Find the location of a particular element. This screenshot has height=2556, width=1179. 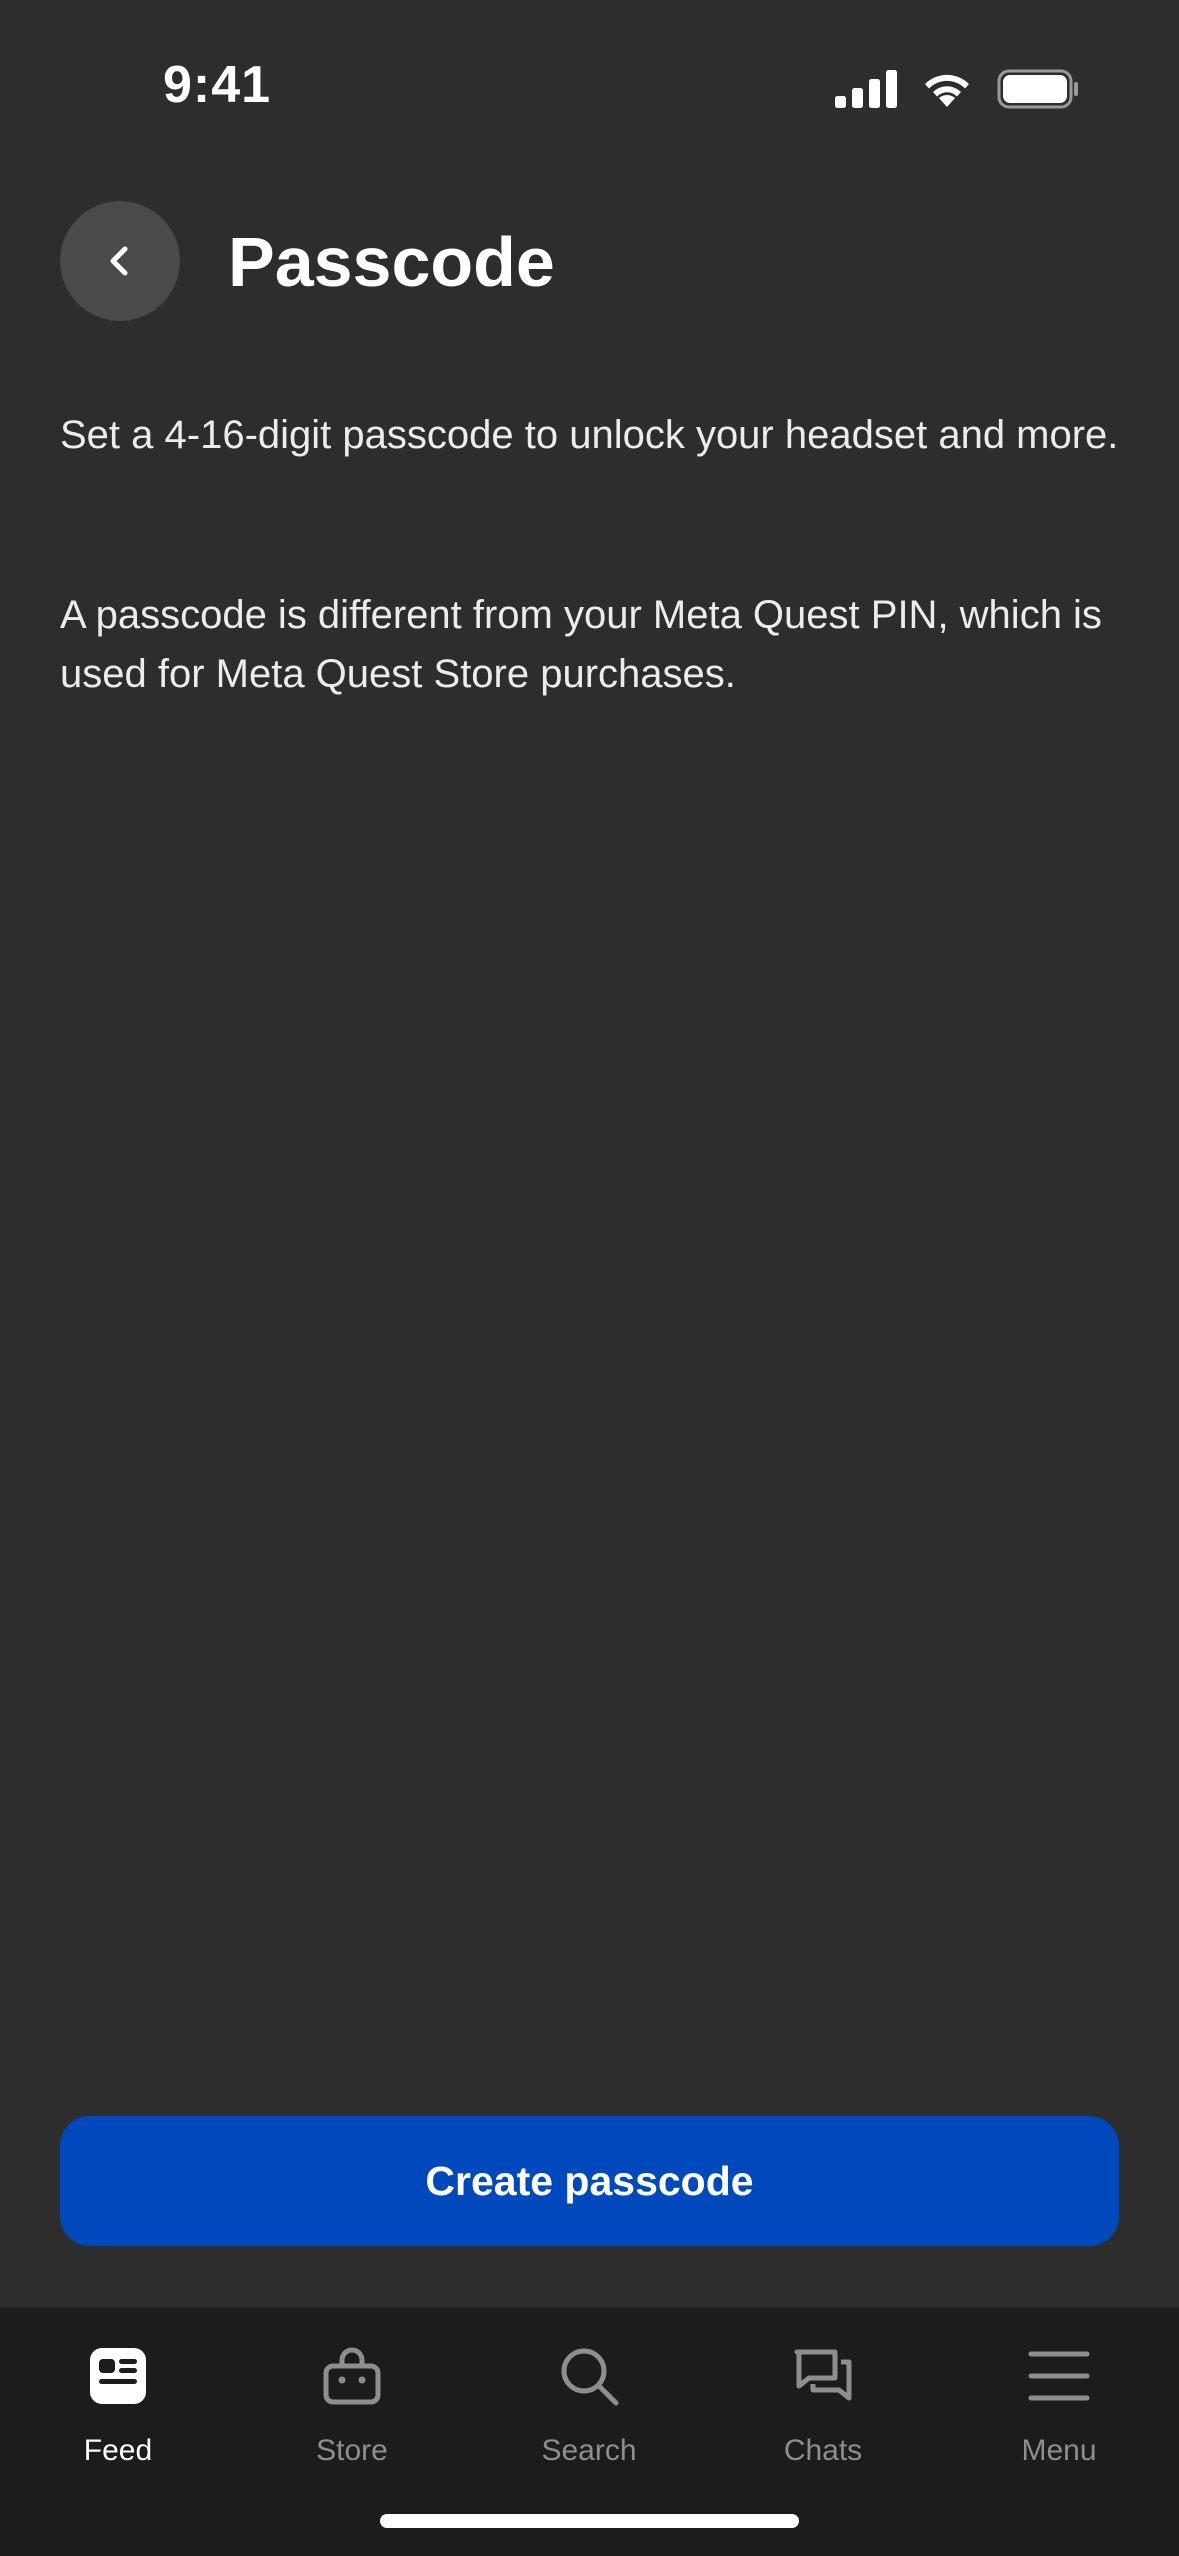

back-button is located at coordinates (120, 261).